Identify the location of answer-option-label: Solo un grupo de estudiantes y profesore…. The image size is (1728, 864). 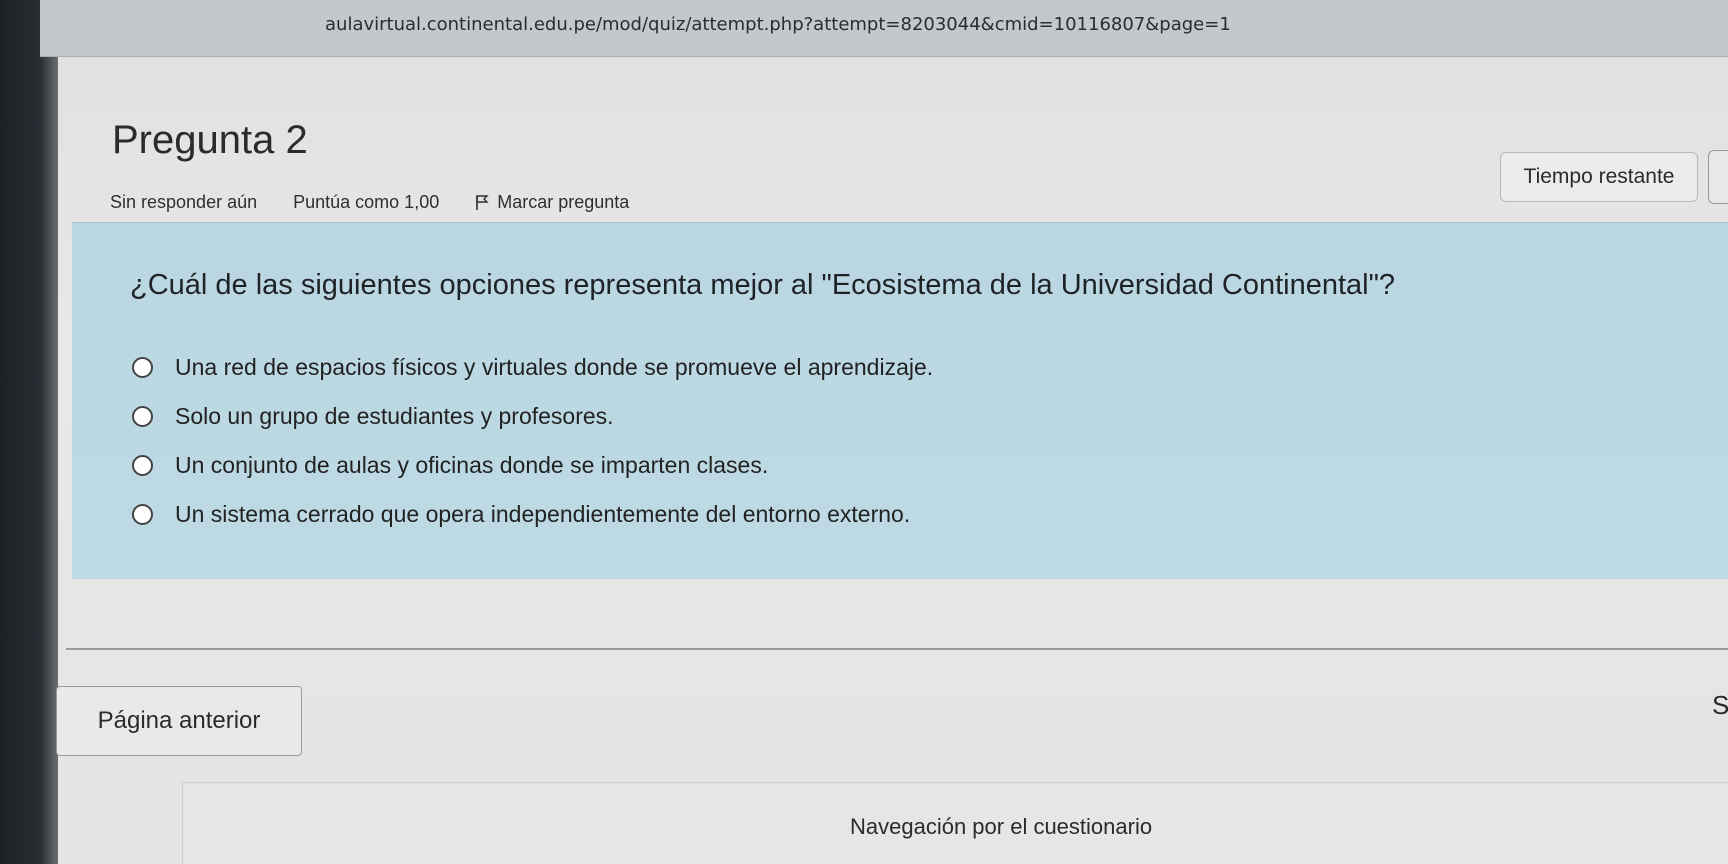
(394, 416).